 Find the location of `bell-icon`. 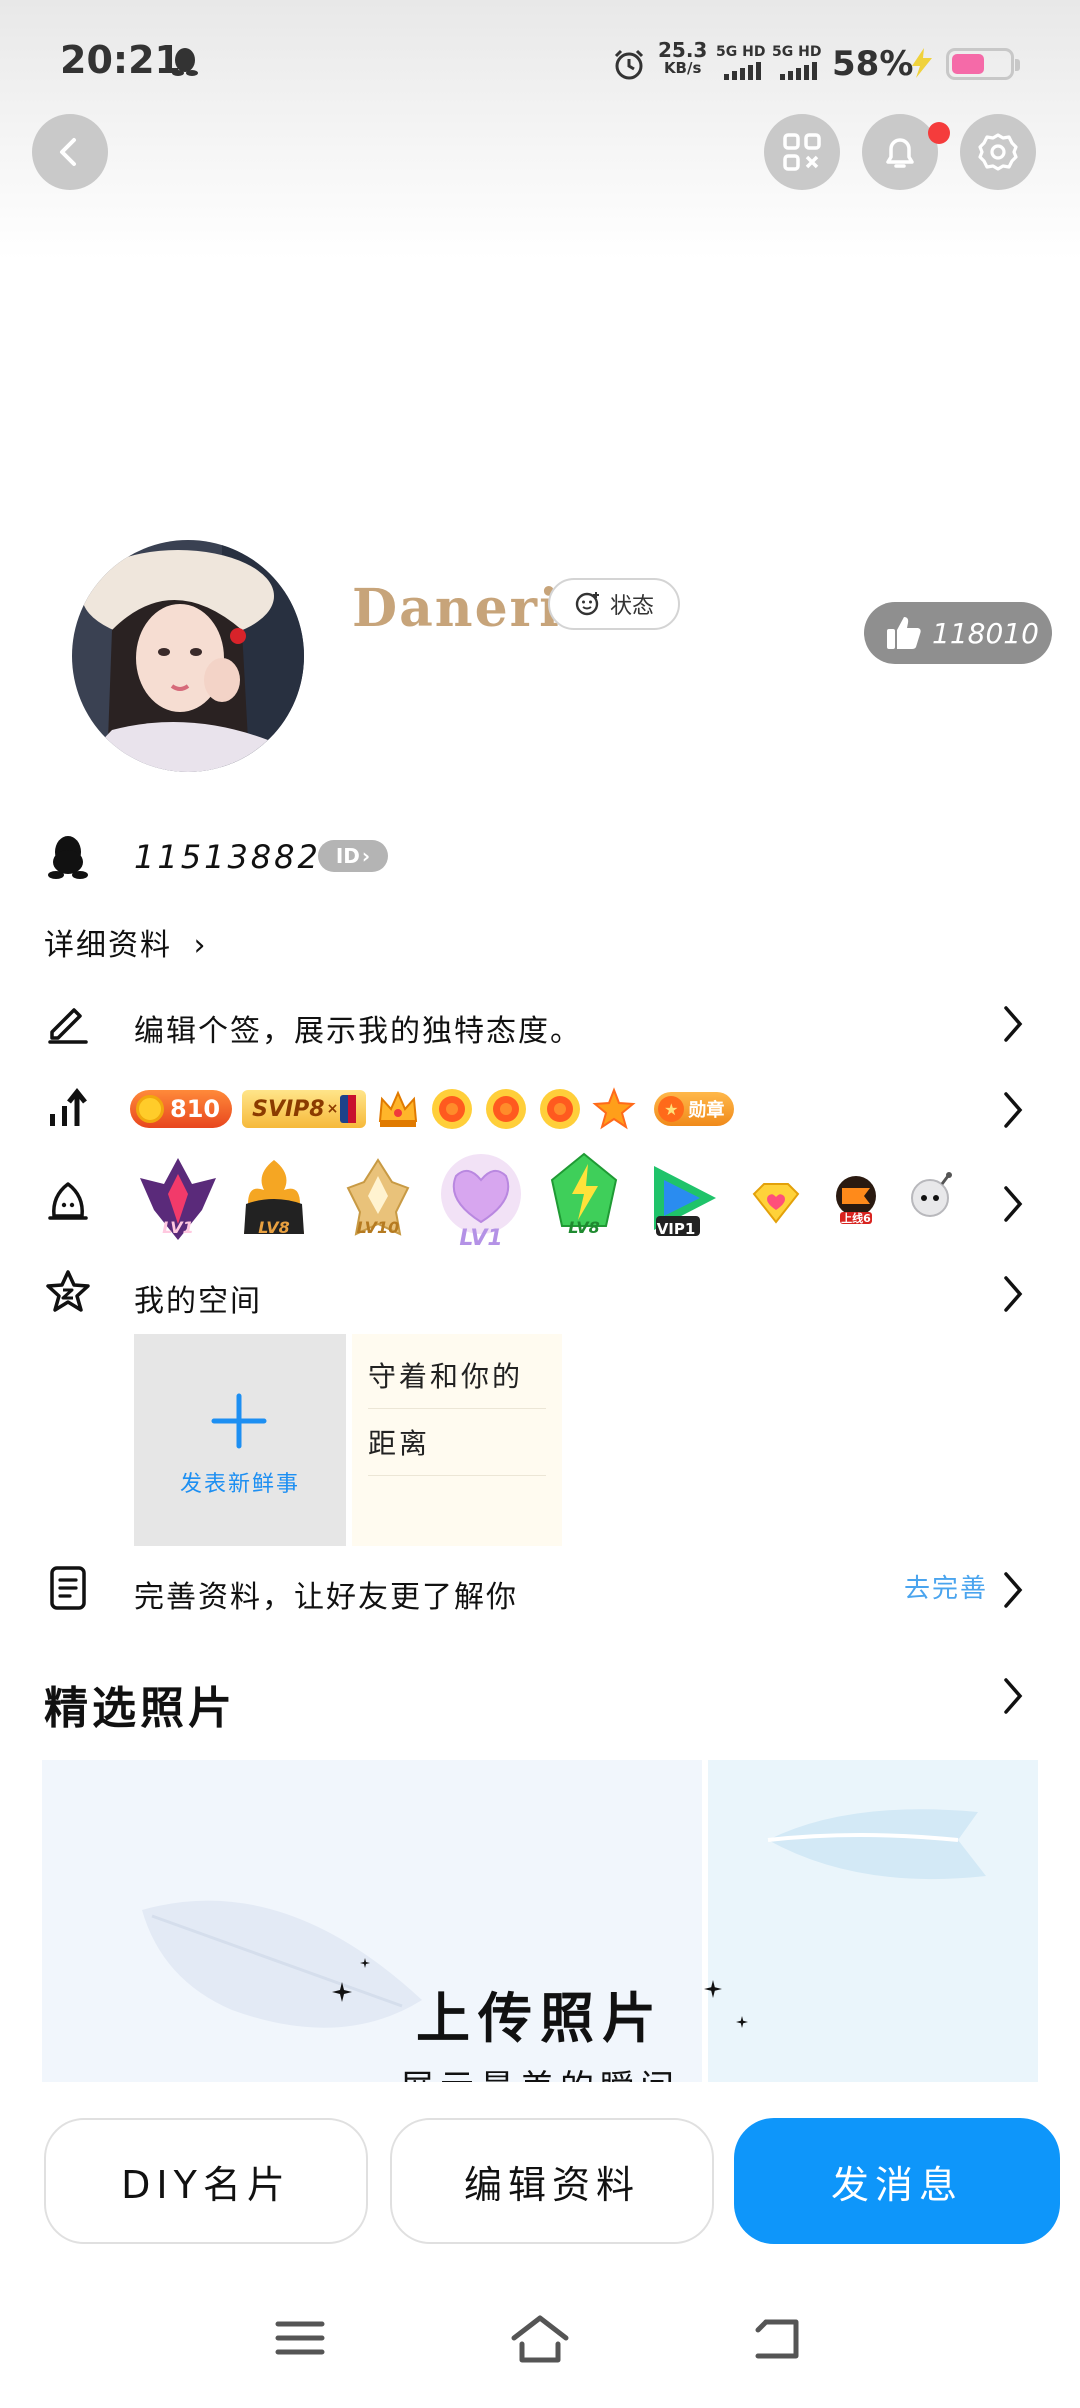

bell-icon is located at coordinates (900, 153).